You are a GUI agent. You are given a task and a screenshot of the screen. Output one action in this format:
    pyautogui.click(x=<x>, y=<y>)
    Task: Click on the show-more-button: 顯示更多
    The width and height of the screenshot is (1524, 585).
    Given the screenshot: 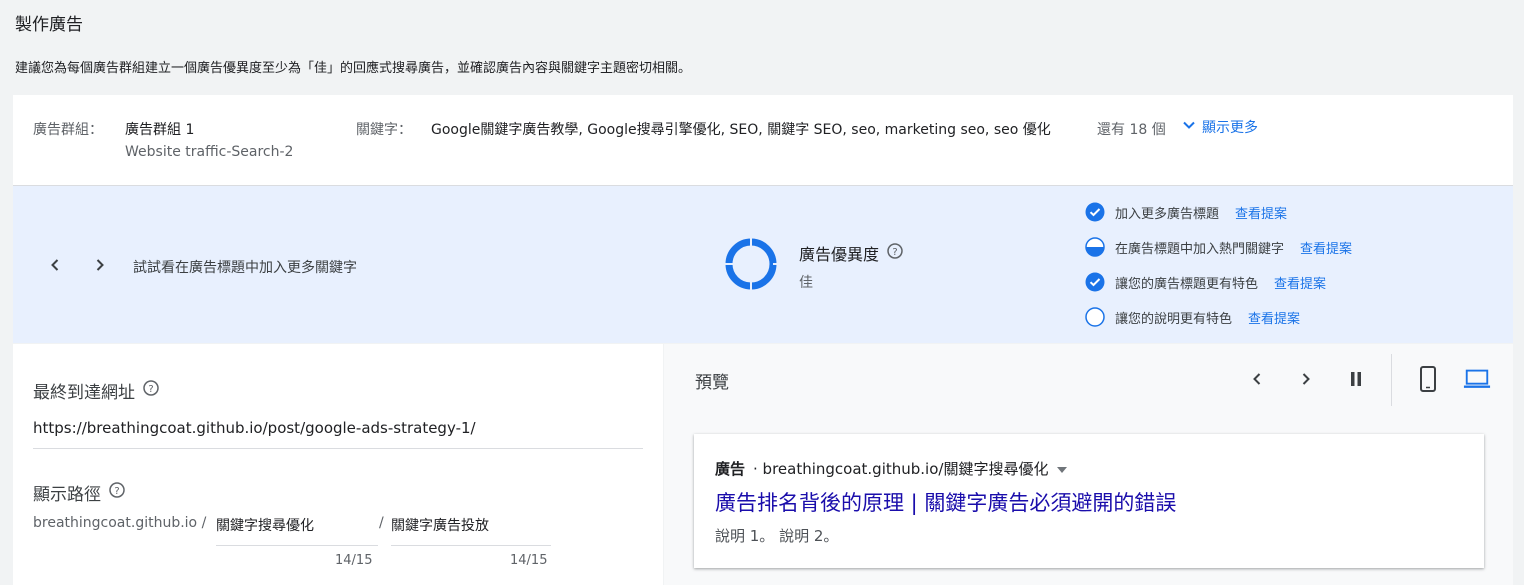 What is the action you would take?
    pyautogui.click(x=1220, y=127)
    